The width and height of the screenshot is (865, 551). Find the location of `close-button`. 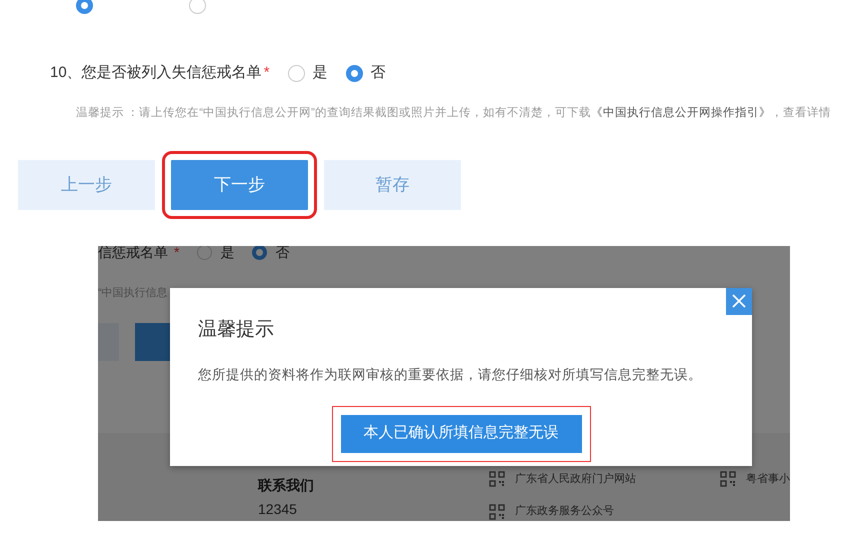

close-button is located at coordinates (739, 301).